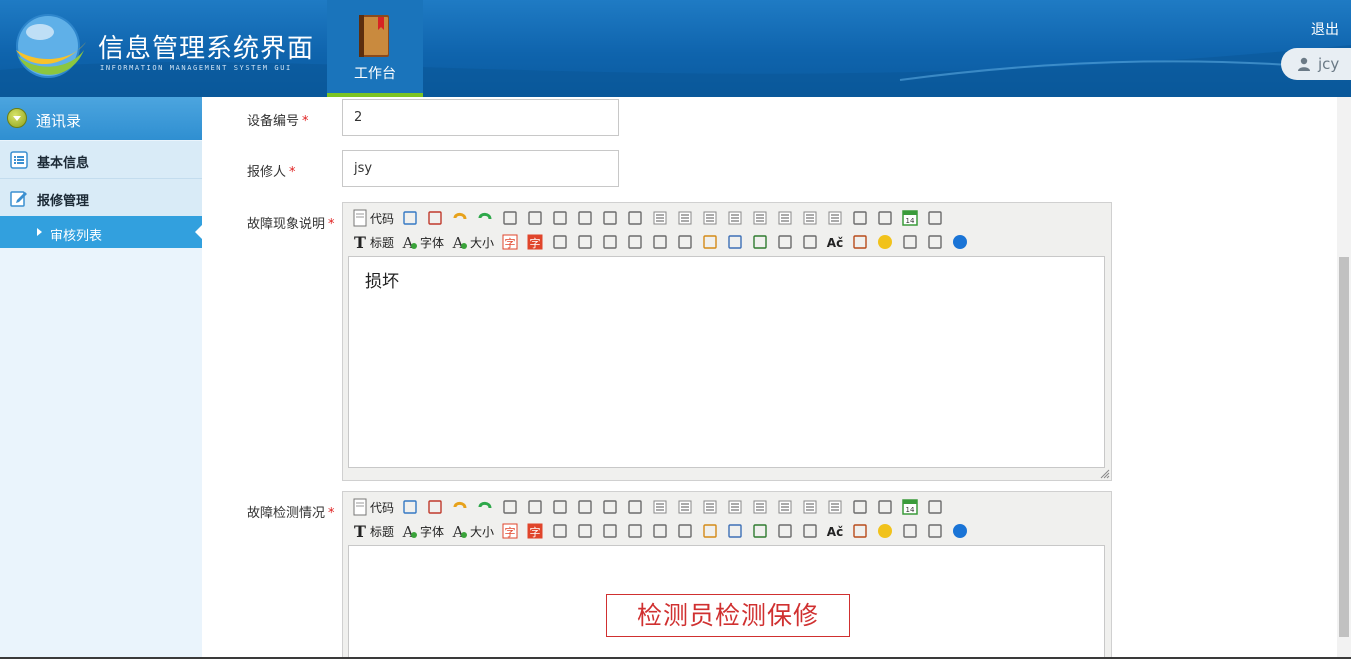 The height and width of the screenshot is (659, 1351). I want to click on scrollbar-thumb, so click(1344, 447).